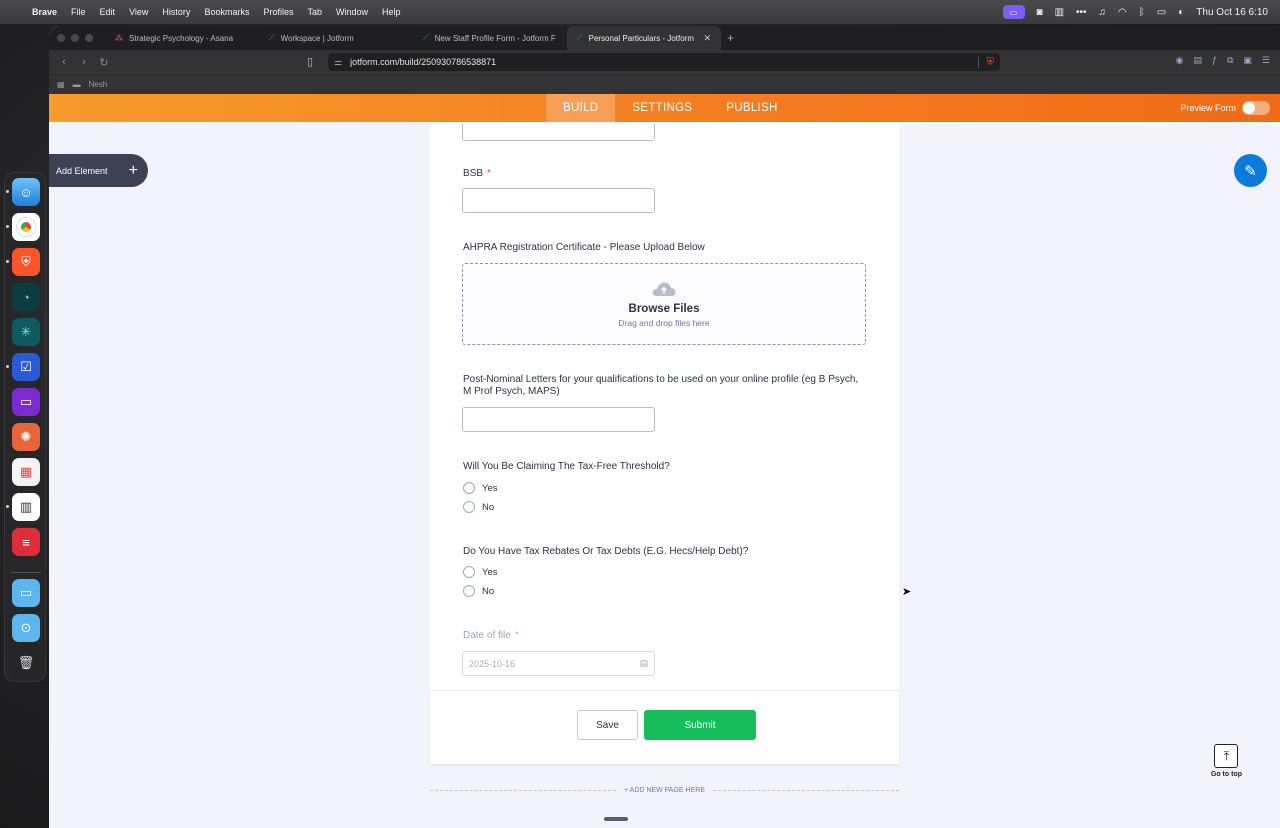 This screenshot has height=828, width=1280. What do you see at coordinates (26, 262) in the screenshot?
I see `brave-icon: ⛨` at bounding box center [26, 262].